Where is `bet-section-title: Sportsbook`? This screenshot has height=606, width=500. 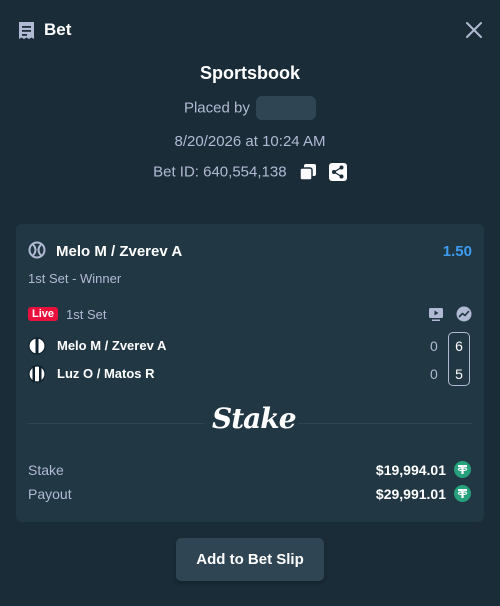
bet-section-title: Sportsbook is located at coordinates (249, 73).